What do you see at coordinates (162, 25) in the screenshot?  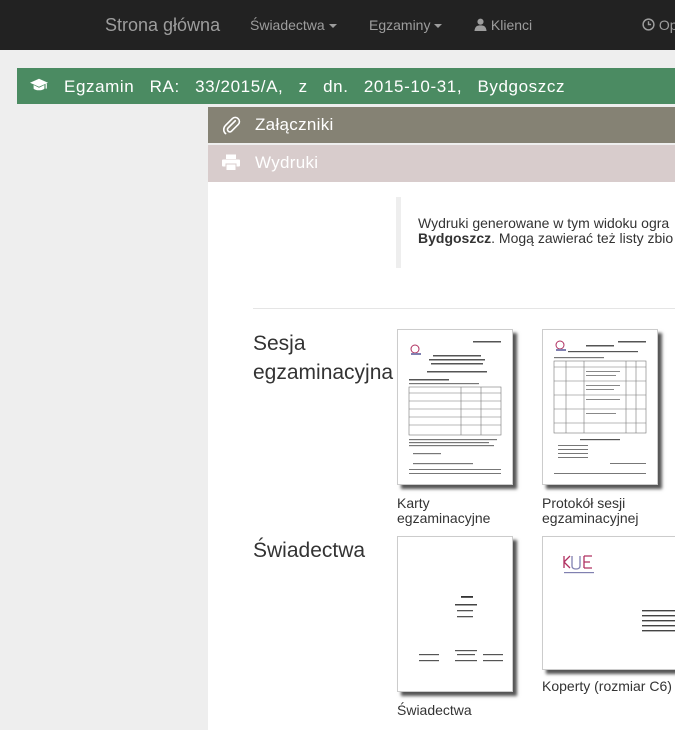 I see `brand-link: Strona główna` at bounding box center [162, 25].